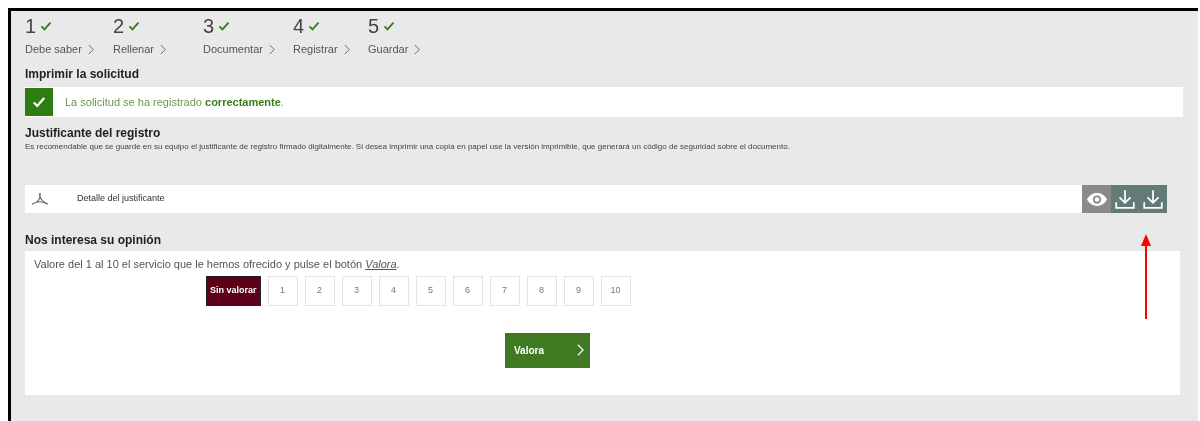 This screenshot has height=421, width=1200. What do you see at coordinates (299, 26) in the screenshot?
I see `step-number: 4` at bounding box center [299, 26].